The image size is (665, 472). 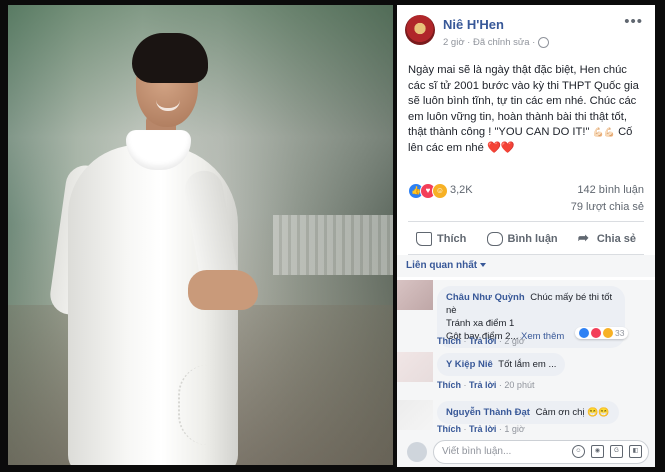 I want to click on comment-bubble: Nguyễn Thành Đạt Cảm ơn chị 😁😁, so click(x=528, y=412).